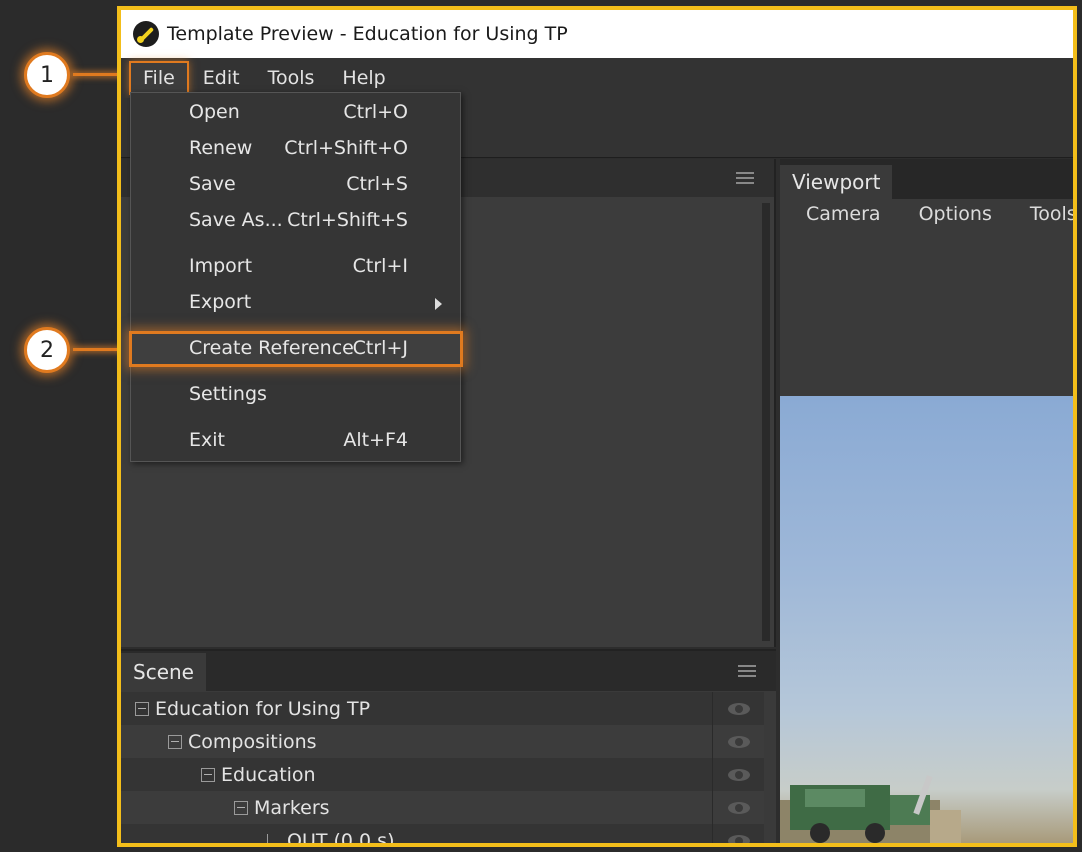 This screenshot has height=852, width=1082. Describe the element at coordinates (214, 112) in the screenshot. I see `menu-item-label: Open` at that location.